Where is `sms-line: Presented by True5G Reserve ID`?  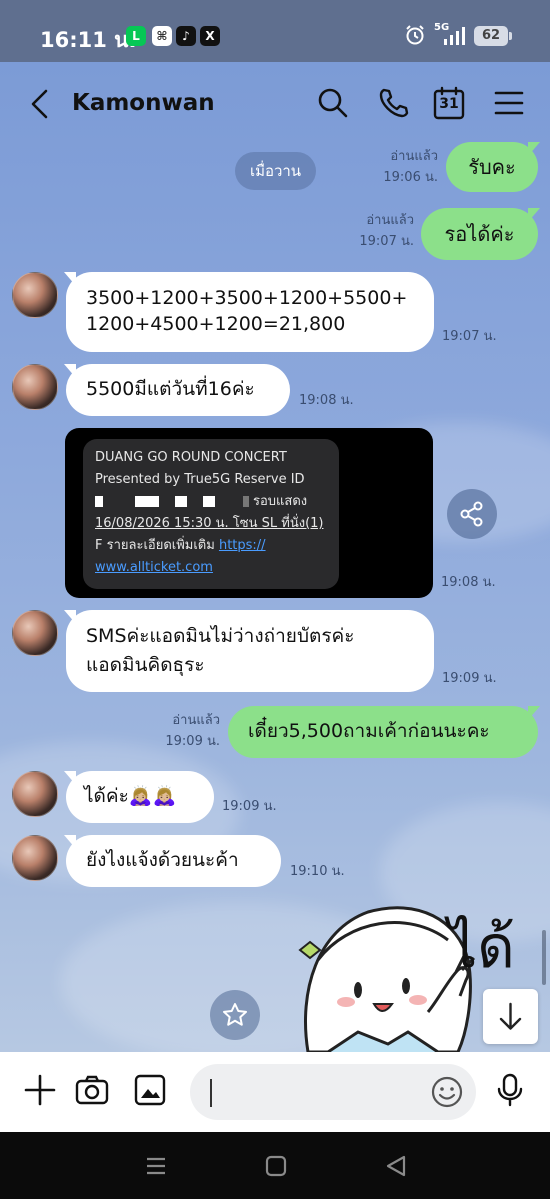 sms-line: Presented by True5G Reserve ID is located at coordinates (200, 479).